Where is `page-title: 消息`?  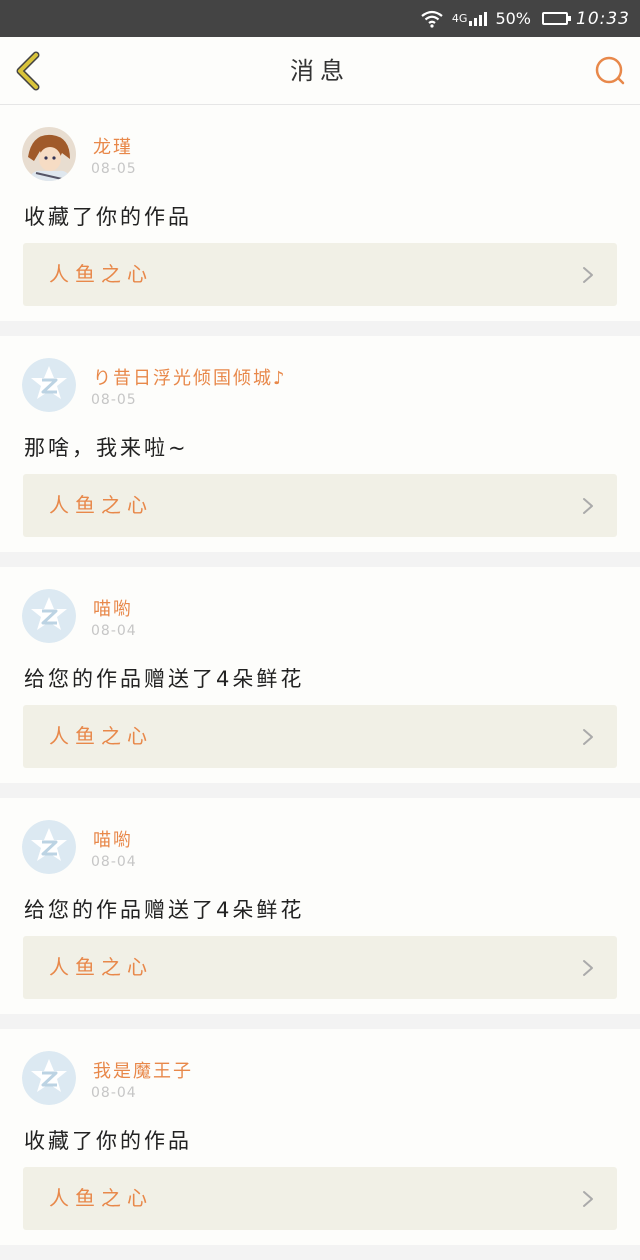 page-title: 消息 is located at coordinates (320, 71).